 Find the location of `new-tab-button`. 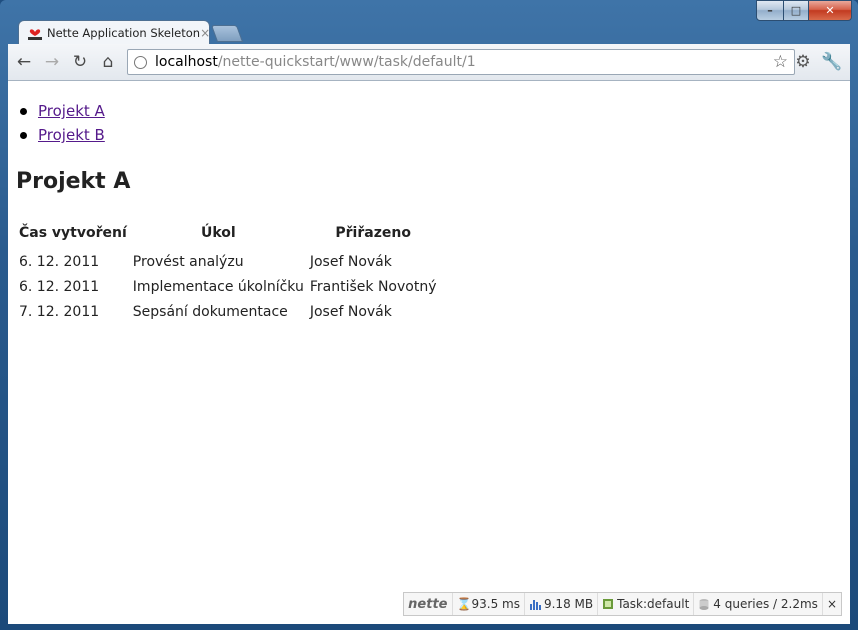

new-tab-button is located at coordinates (227, 33).